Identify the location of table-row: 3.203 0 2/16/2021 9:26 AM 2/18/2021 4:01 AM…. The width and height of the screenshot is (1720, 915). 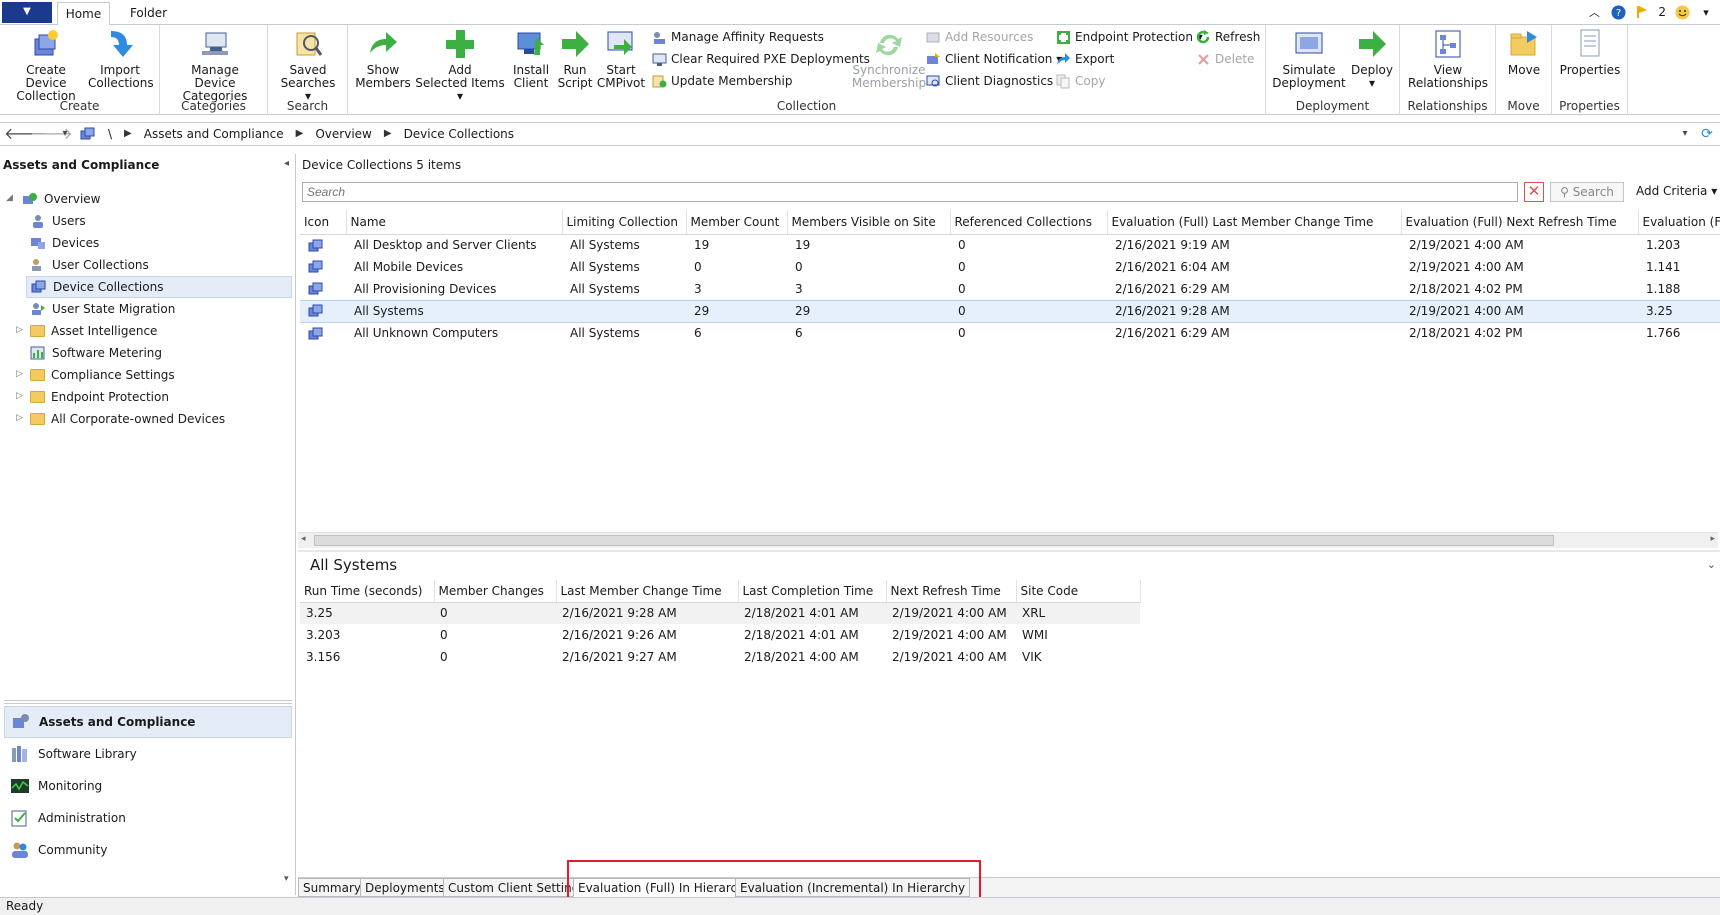
(720, 635).